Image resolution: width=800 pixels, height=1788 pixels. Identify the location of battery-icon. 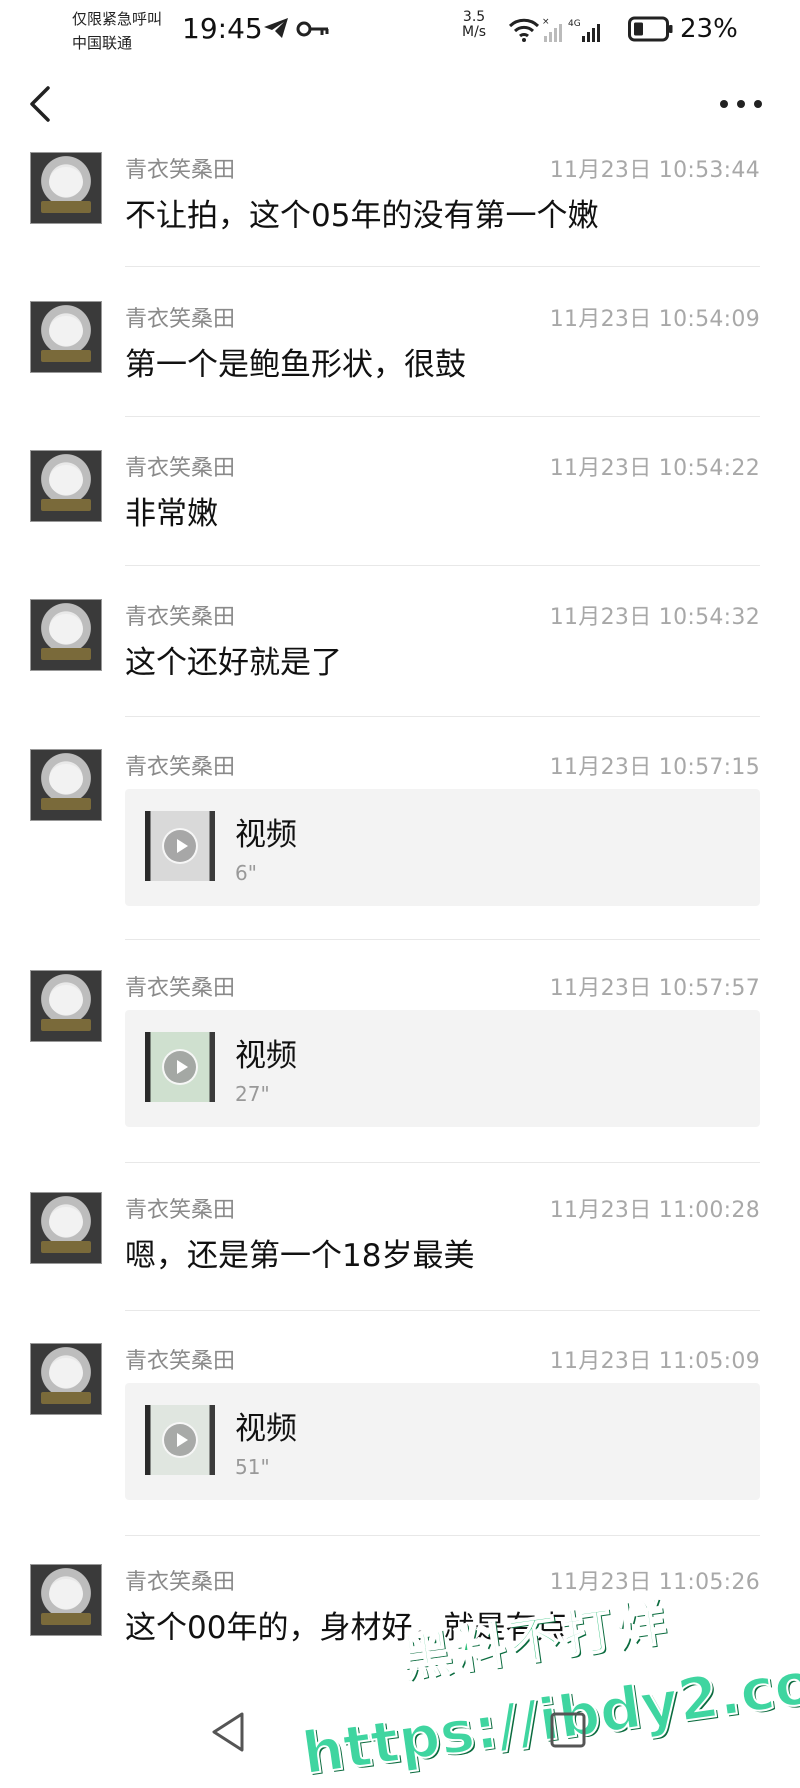
(650, 29).